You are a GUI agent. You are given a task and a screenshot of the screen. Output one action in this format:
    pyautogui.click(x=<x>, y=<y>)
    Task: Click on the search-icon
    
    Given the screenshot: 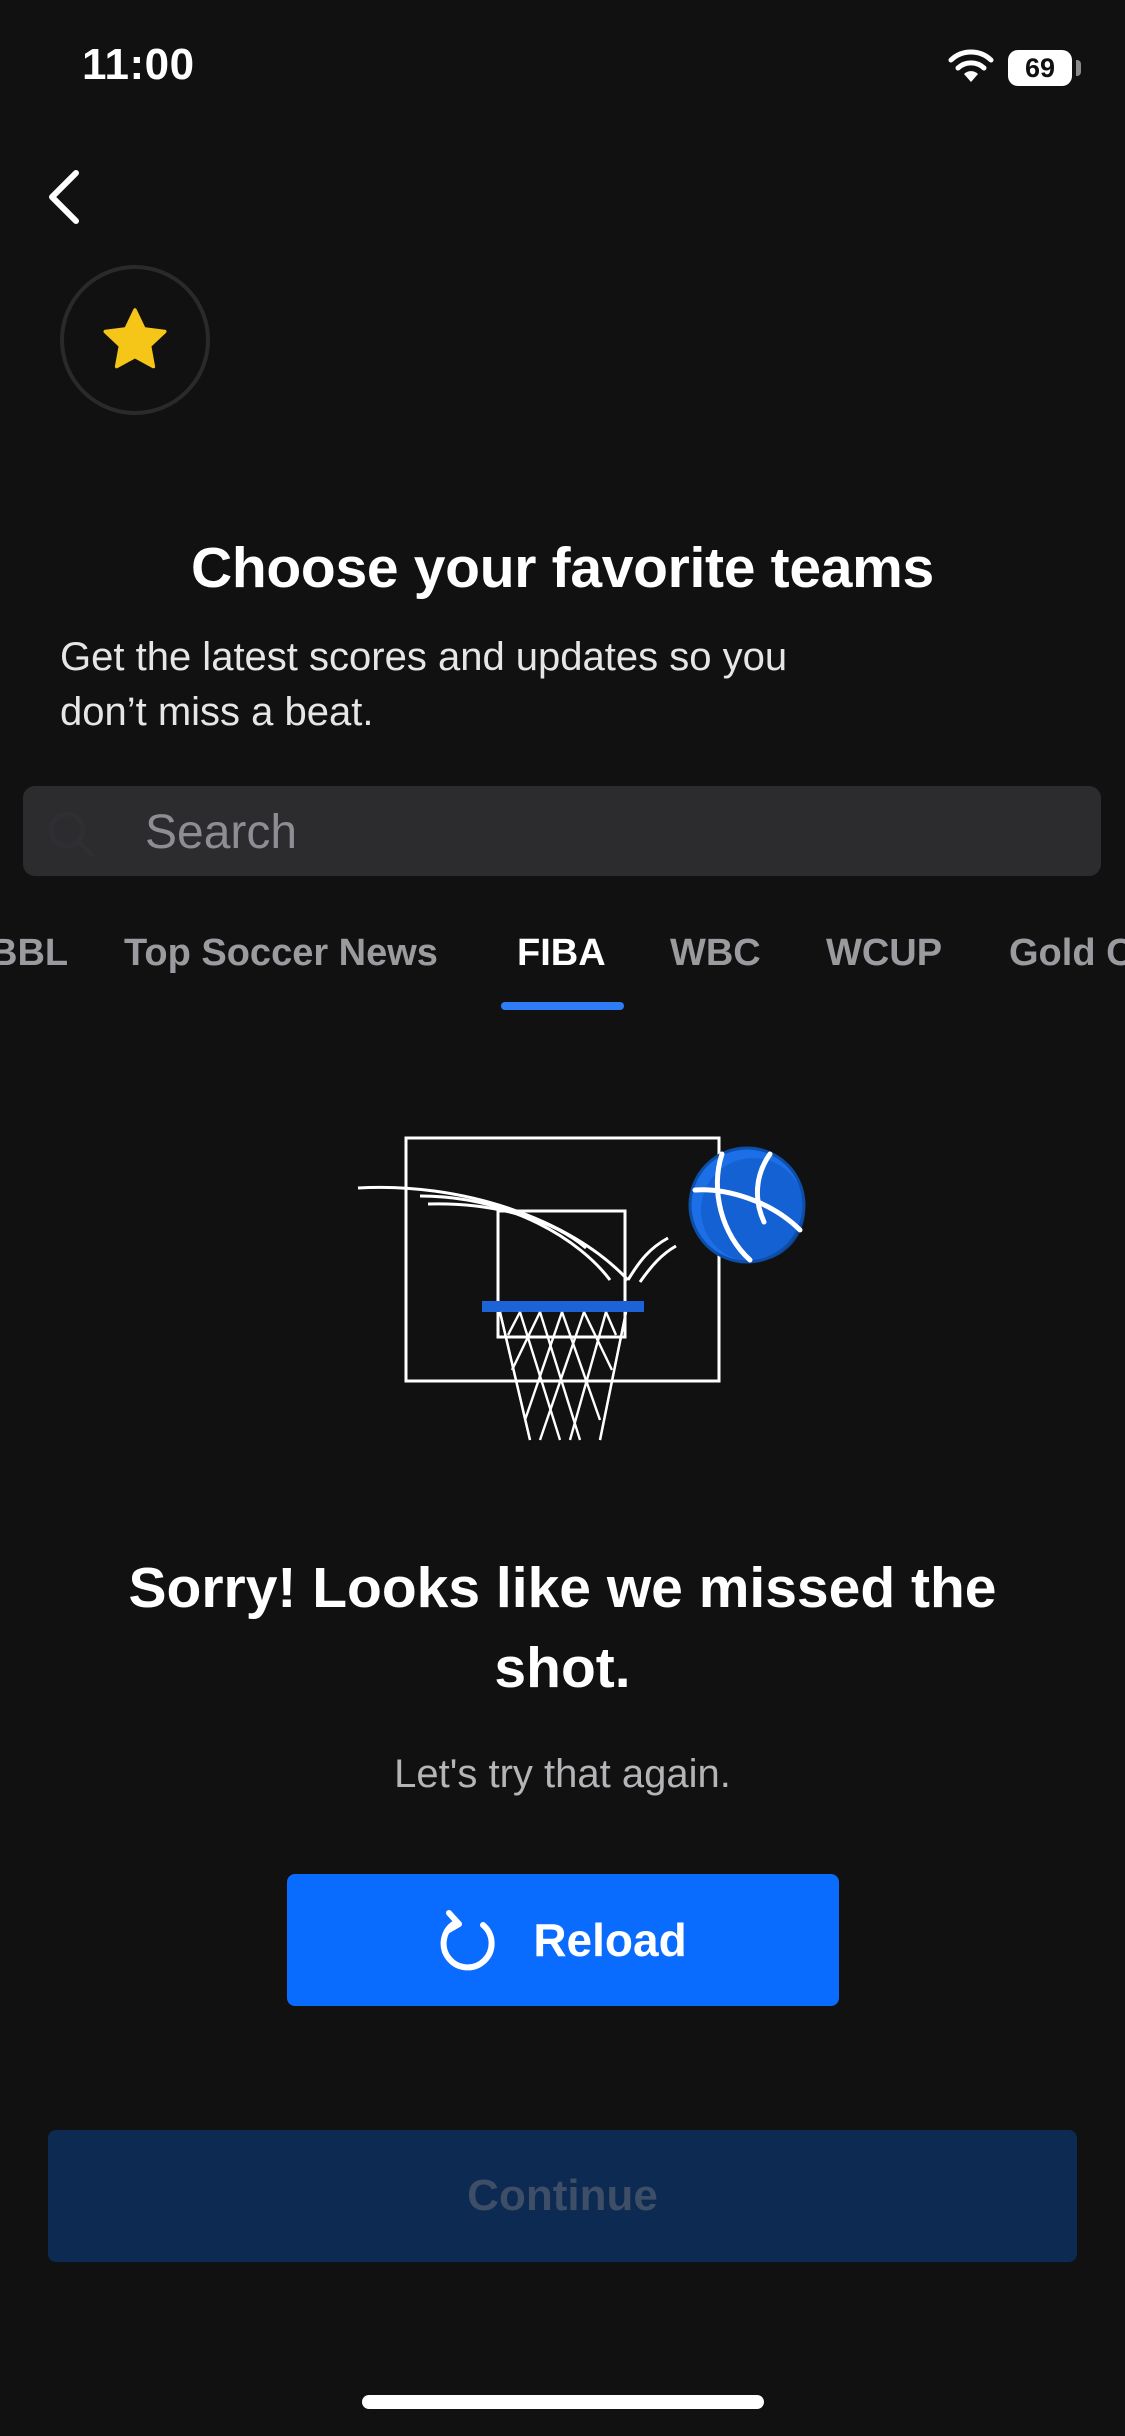 What is the action you would take?
    pyautogui.click(x=71, y=834)
    